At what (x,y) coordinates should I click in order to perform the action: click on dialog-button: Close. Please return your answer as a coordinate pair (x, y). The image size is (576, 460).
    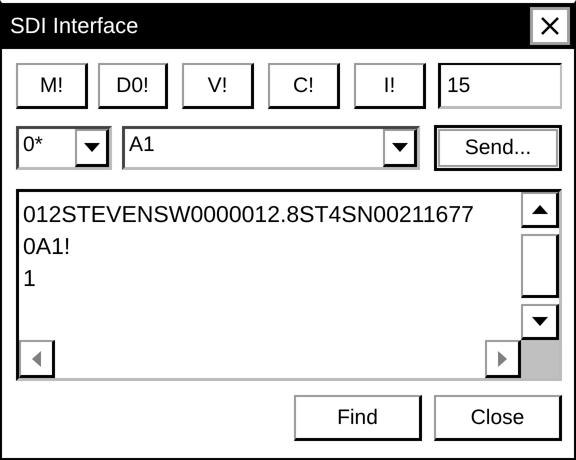
    Looking at the image, I should click on (498, 418).